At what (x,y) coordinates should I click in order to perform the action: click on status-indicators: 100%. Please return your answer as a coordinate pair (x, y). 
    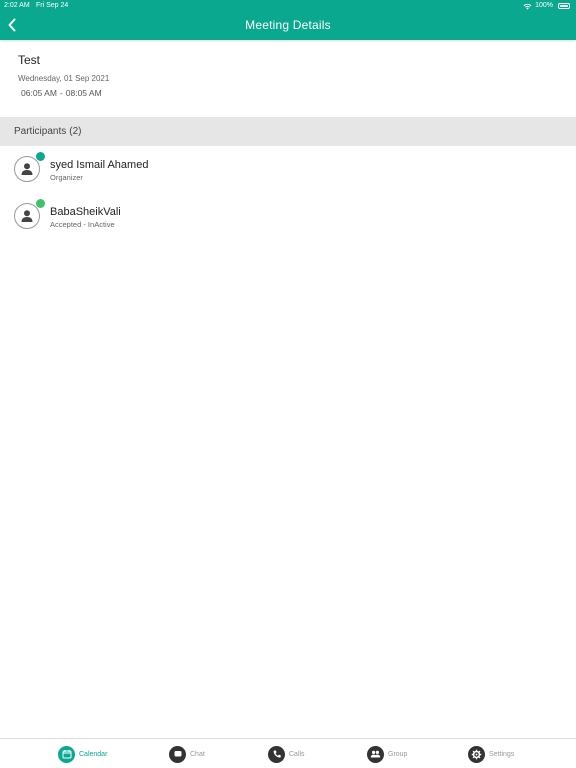
    Looking at the image, I should click on (546, 6).